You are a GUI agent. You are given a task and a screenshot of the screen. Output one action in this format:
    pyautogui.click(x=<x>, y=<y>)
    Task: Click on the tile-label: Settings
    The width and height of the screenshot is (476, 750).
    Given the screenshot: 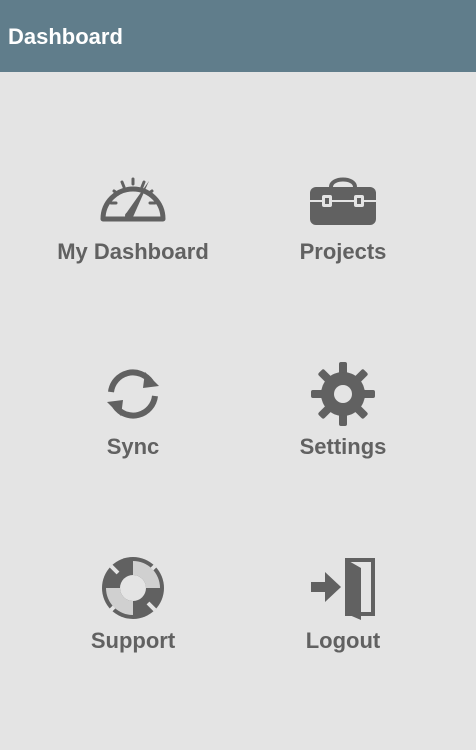 What is the action you would take?
    pyautogui.click(x=343, y=446)
    